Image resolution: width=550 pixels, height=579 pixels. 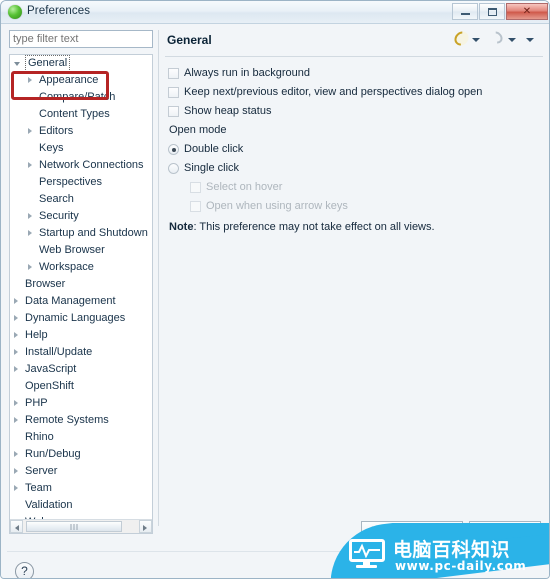 I want to click on tree-item-content-types: Content Types, so click(x=81, y=114).